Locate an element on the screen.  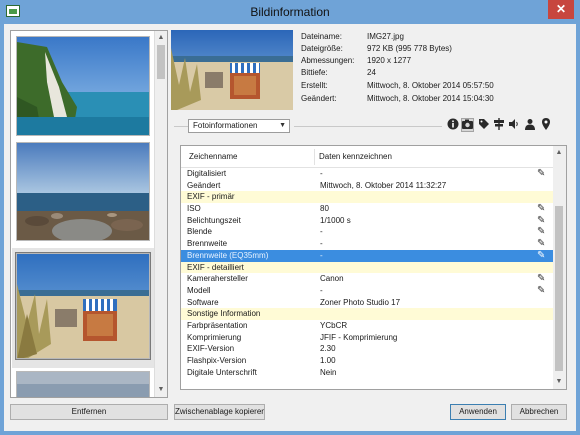
row-name-cell: Farbpräsentation is located at coordinates (217, 325).